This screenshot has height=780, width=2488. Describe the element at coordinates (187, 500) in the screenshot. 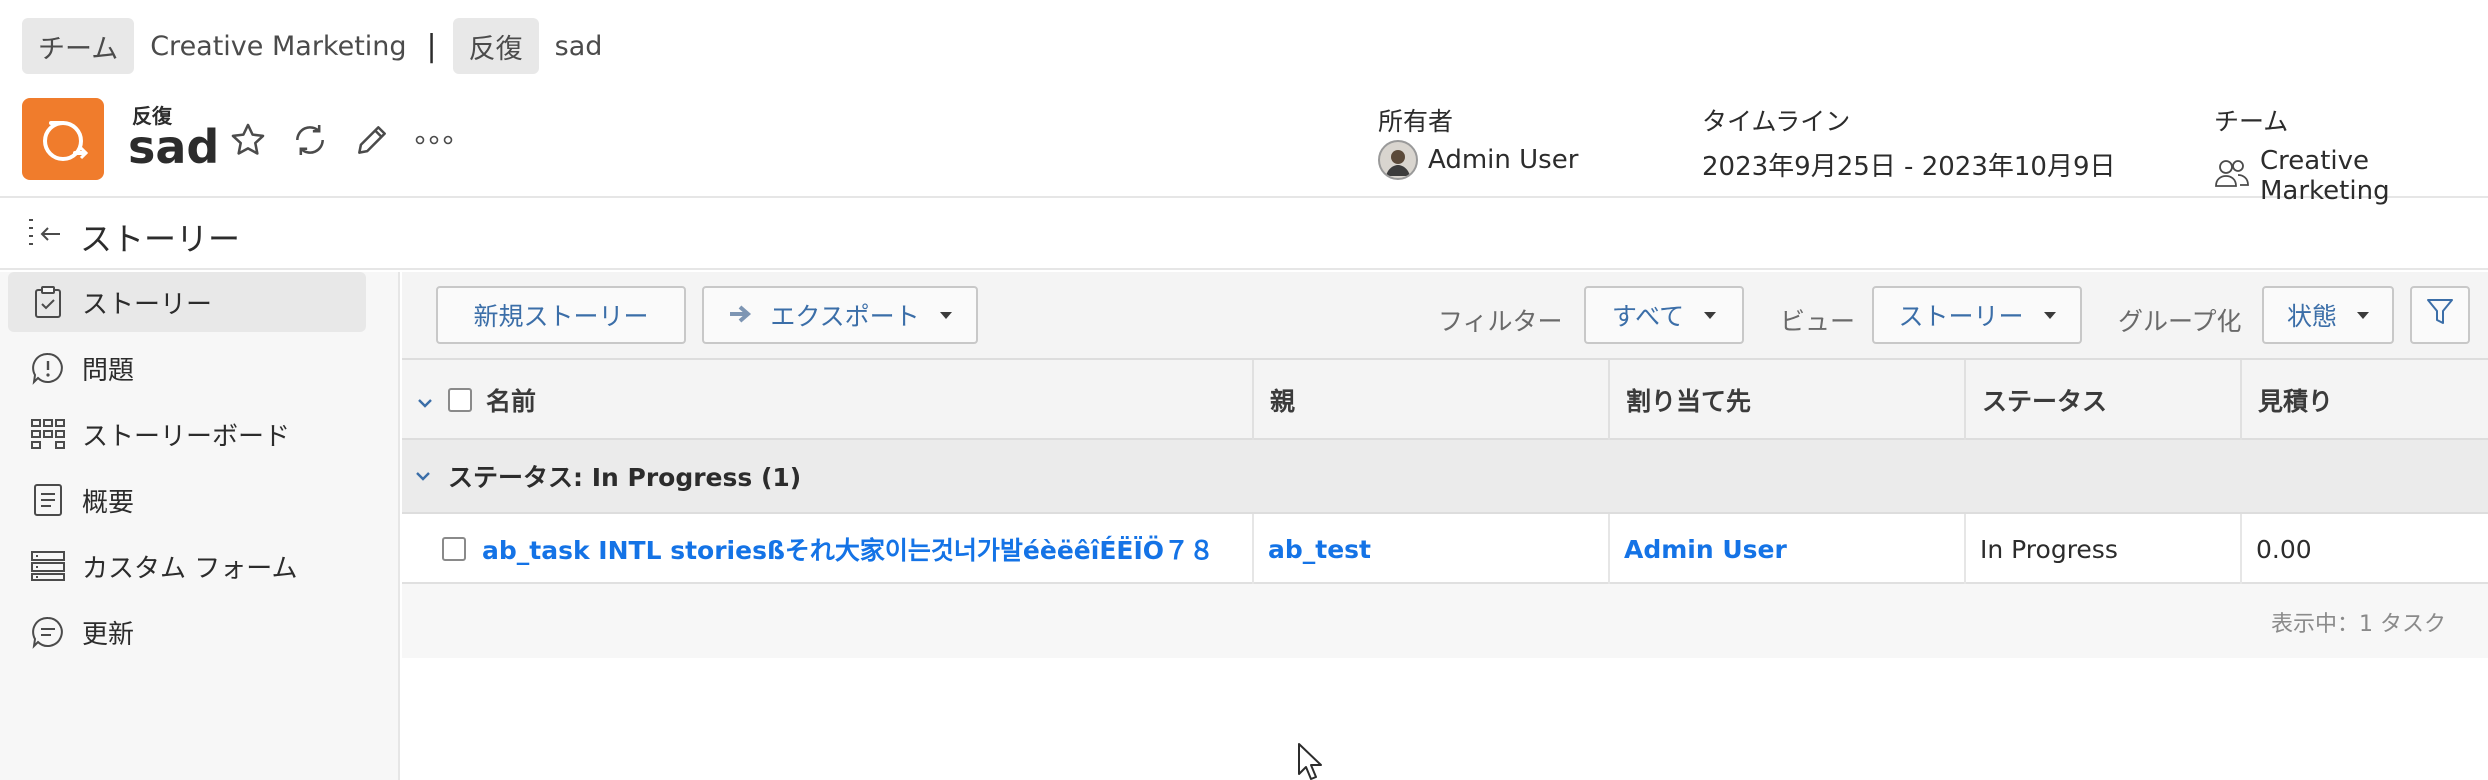

I see `sidebar-item-overview: 概要` at that location.